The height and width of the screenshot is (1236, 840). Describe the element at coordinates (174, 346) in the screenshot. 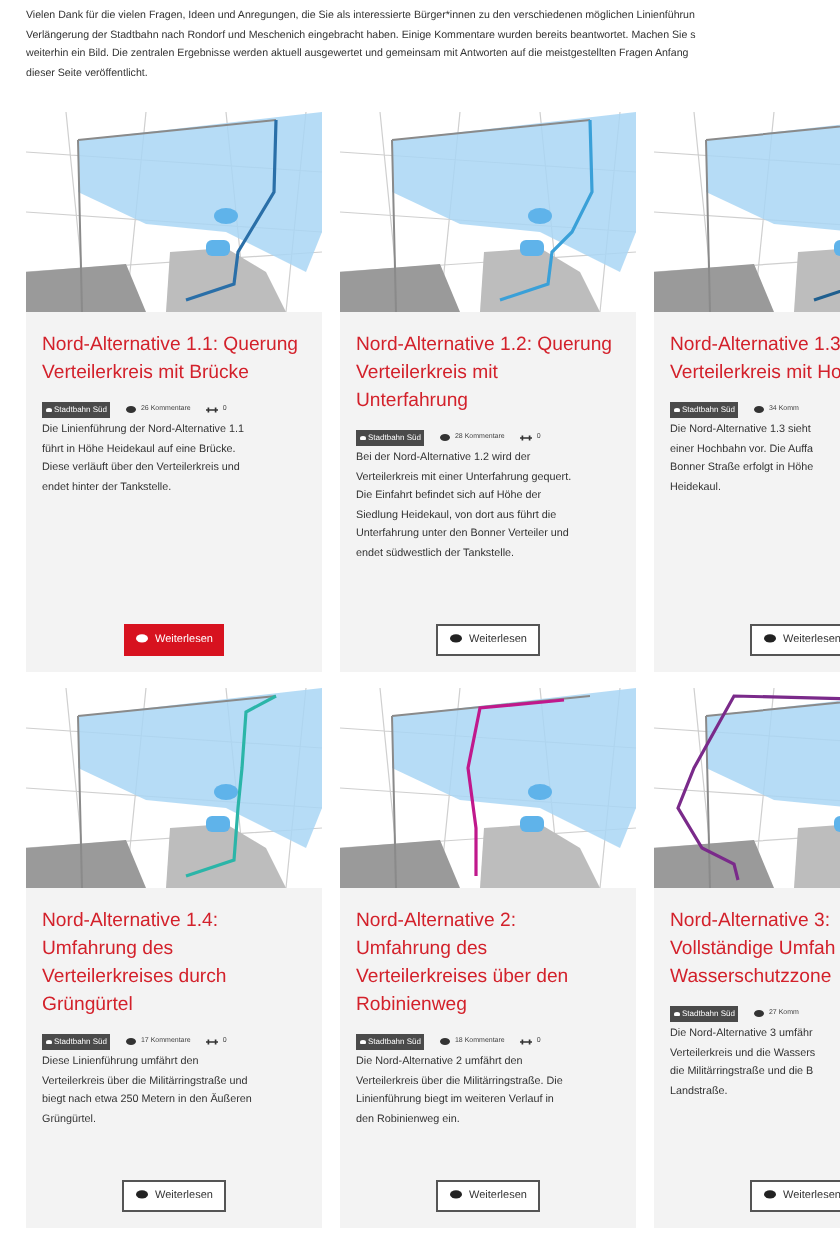

I see `card-title: Nord-Alternative 1.1: Querung` at that location.